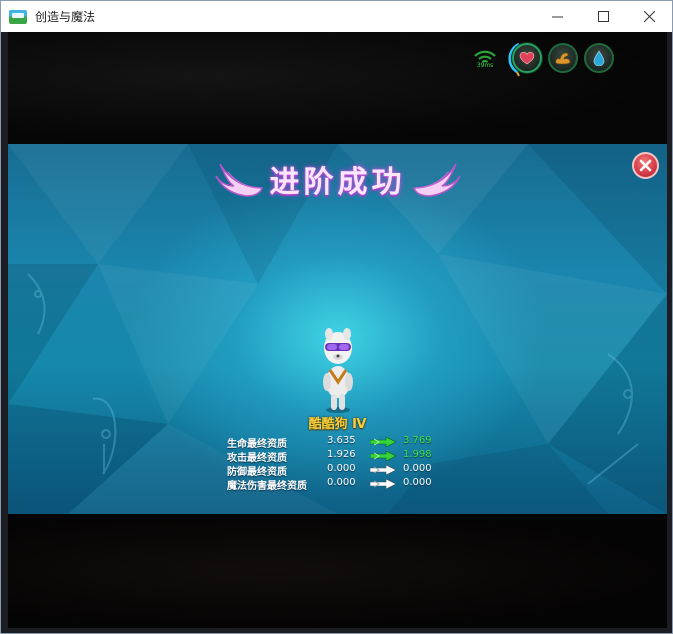  I want to click on stat-row-magic-damage: 魔法伤害最终资质 0.000 0.000, so click(347, 484).